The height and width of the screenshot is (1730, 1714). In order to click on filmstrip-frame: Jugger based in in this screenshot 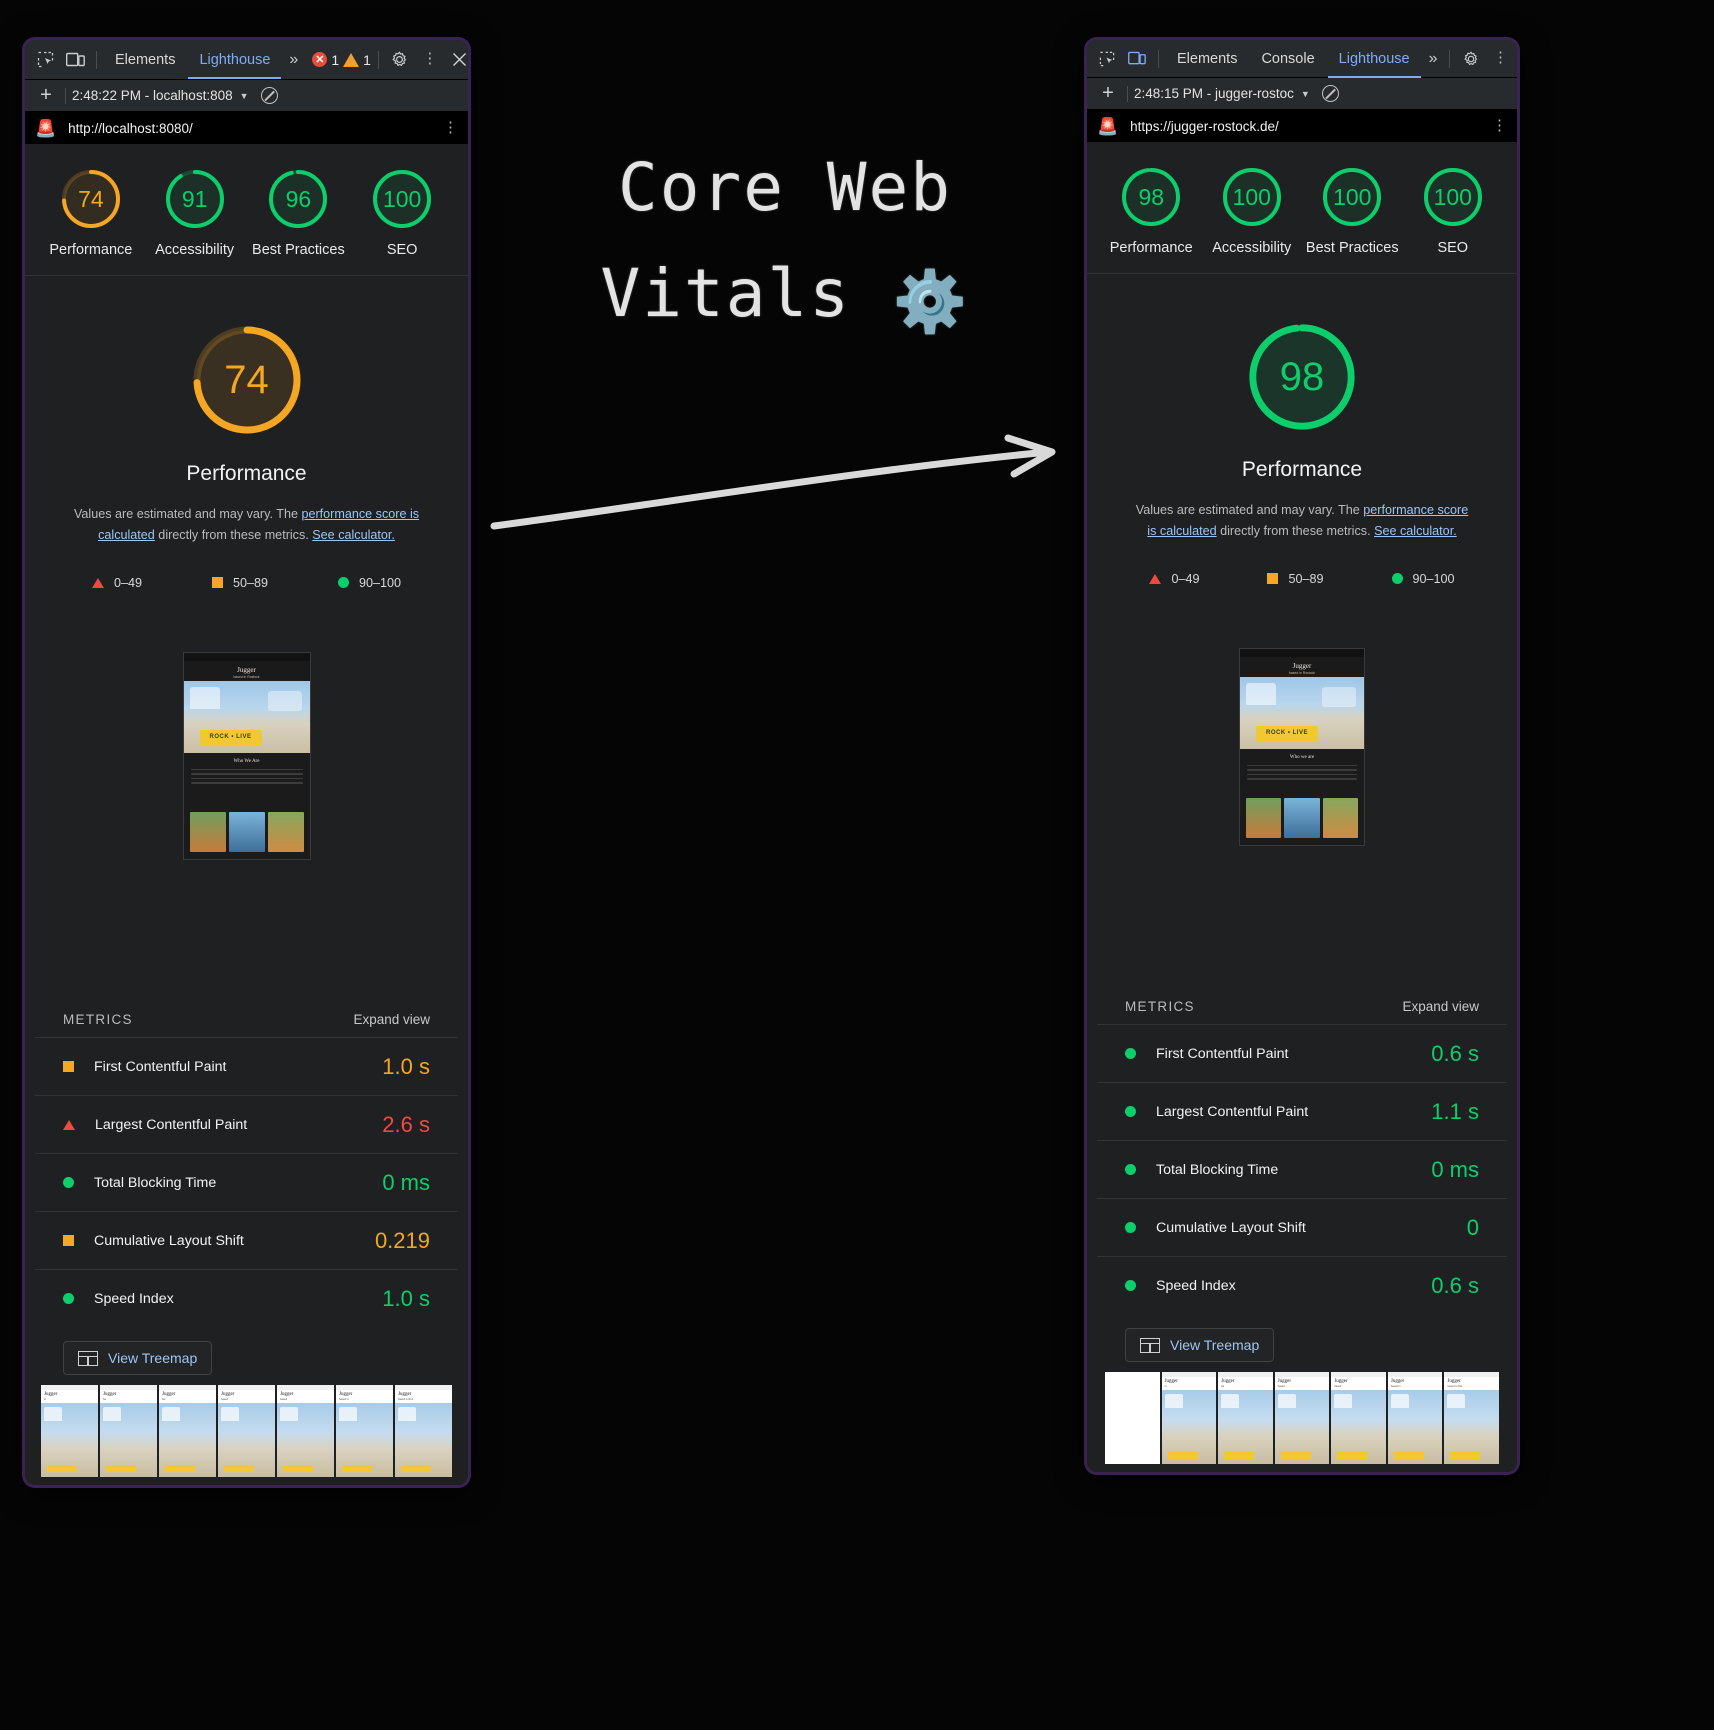, I will do `click(1415, 1418)`.